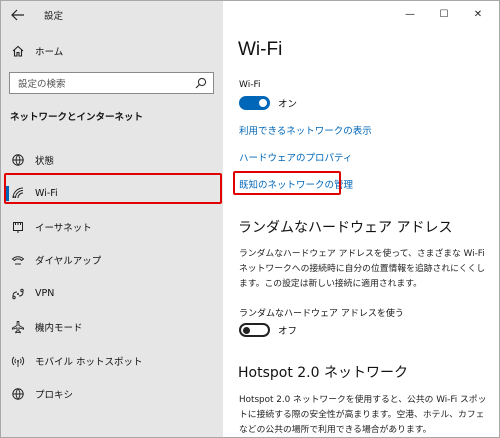  Describe the element at coordinates (254, 103) in the screenshot. I see `wifi-toggle` at that location.